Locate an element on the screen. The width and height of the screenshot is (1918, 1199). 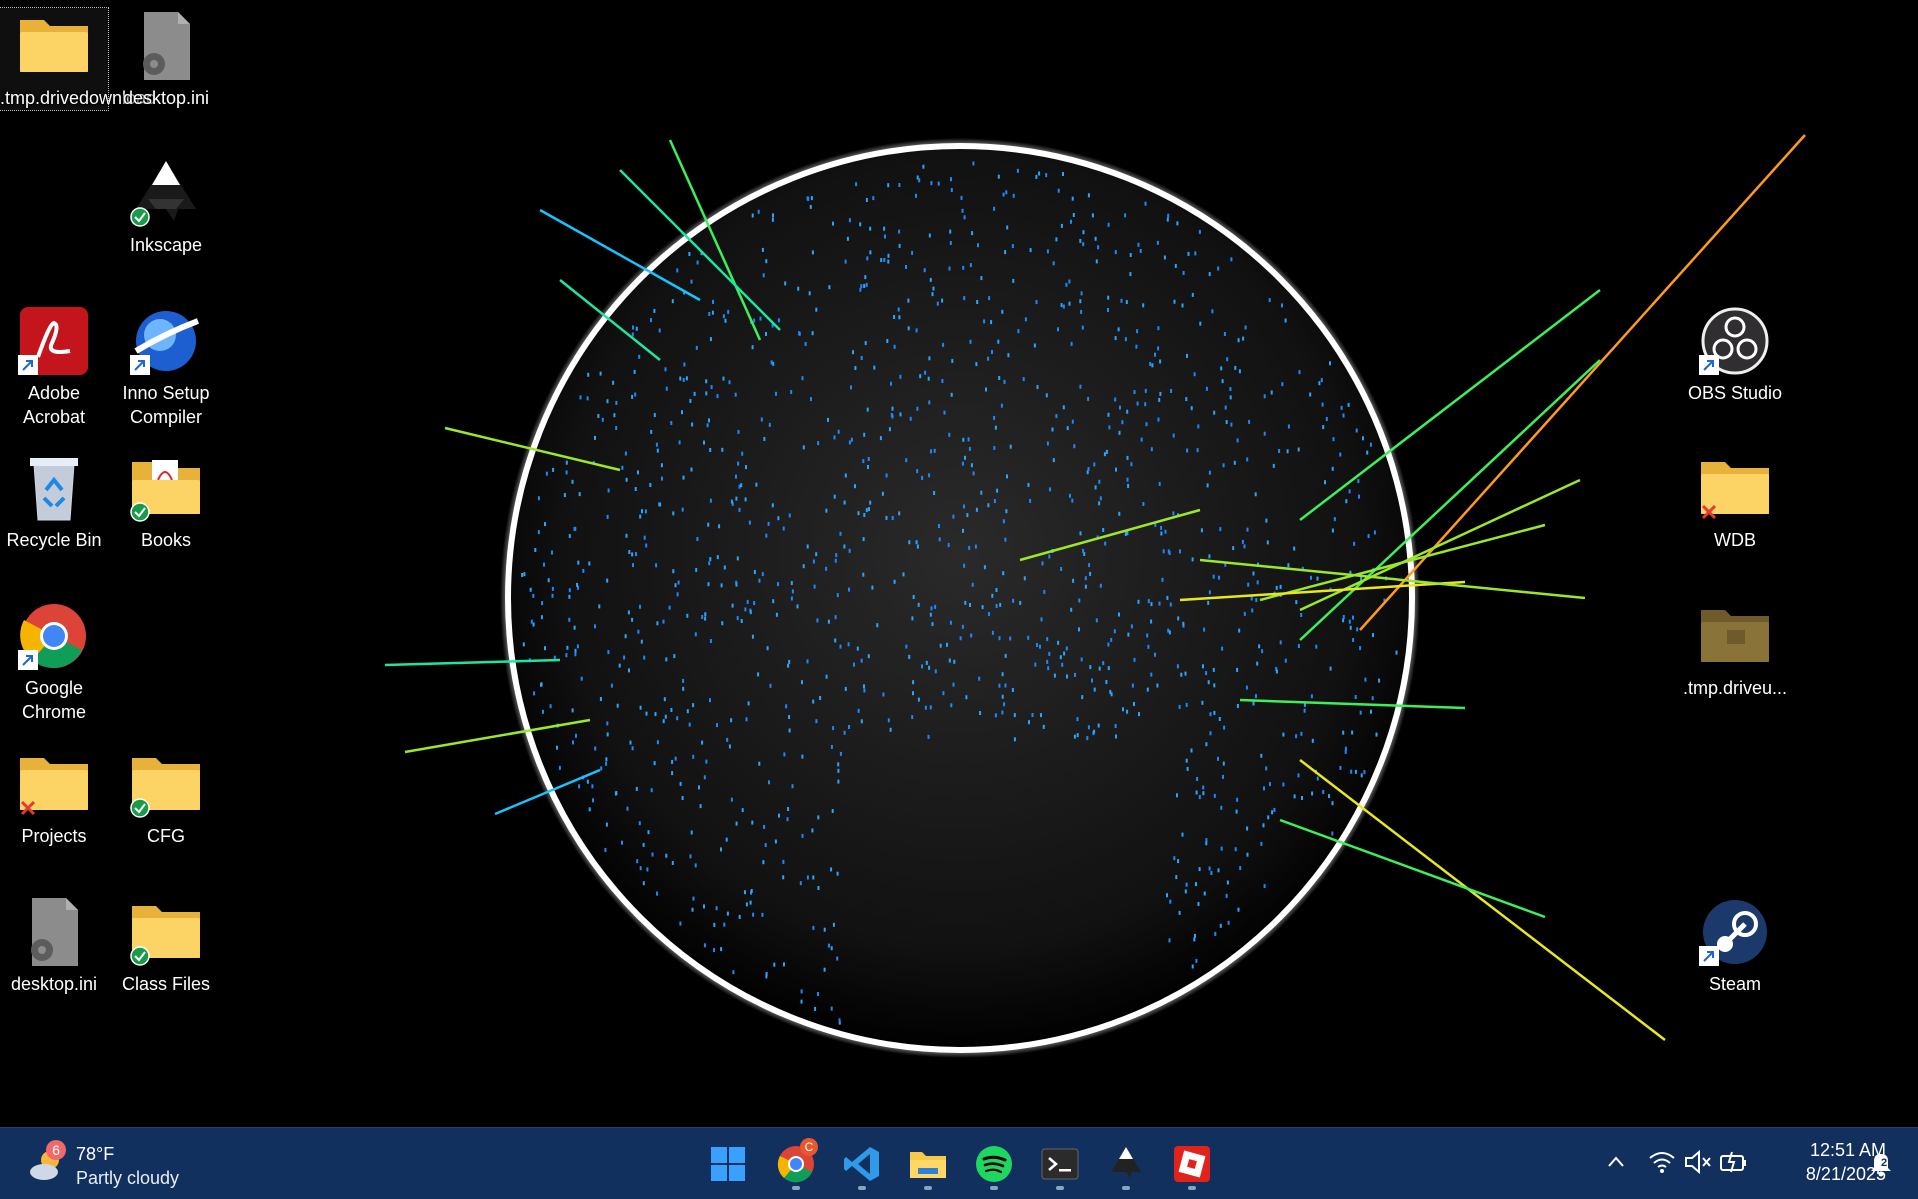
settings-file-icon is located at coordinates (166, 46).